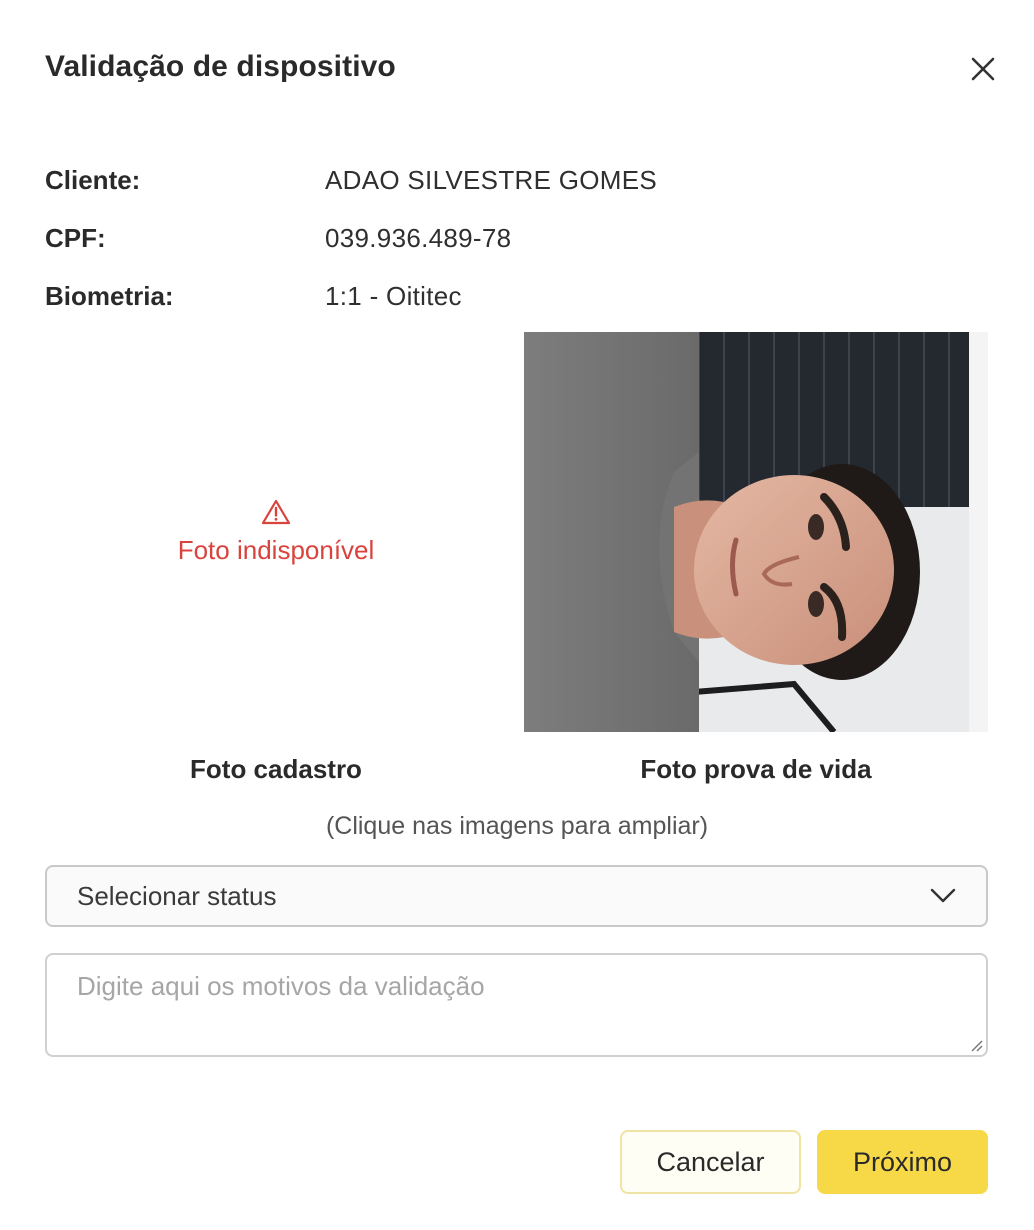 The height and width of the screenshot is (1230, 1034). I want to click on liveness-photo, so click(756, 532).